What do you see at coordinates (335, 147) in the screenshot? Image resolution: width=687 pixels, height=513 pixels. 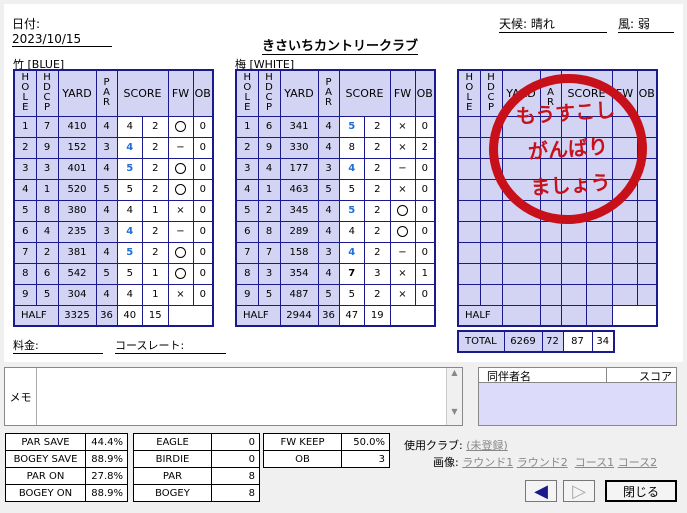 I see `hole-row: 2 9 330 4 8 2 × 2` at bounding box center [335, 147].